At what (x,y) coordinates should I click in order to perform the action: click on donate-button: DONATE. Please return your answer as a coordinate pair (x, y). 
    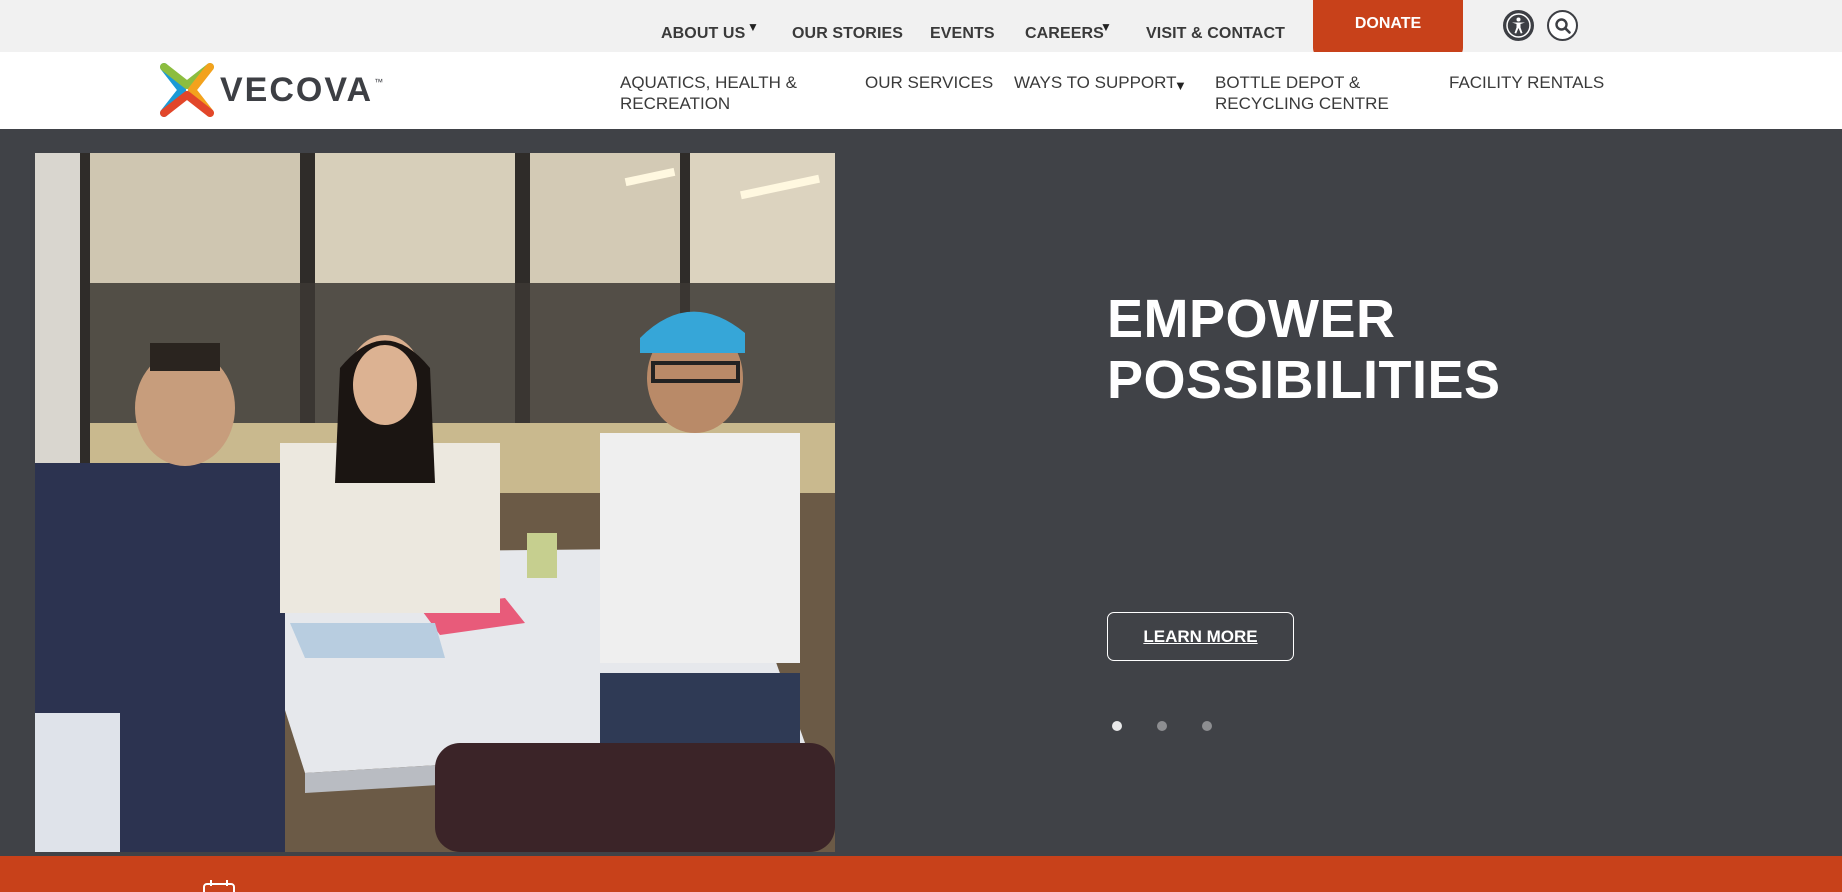
    Looking at the image, I should click on (1388, 29).